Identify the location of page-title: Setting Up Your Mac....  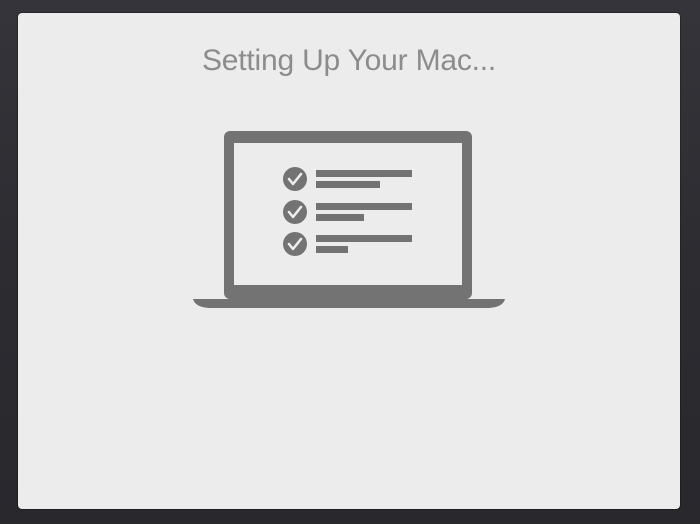
(349, 60).